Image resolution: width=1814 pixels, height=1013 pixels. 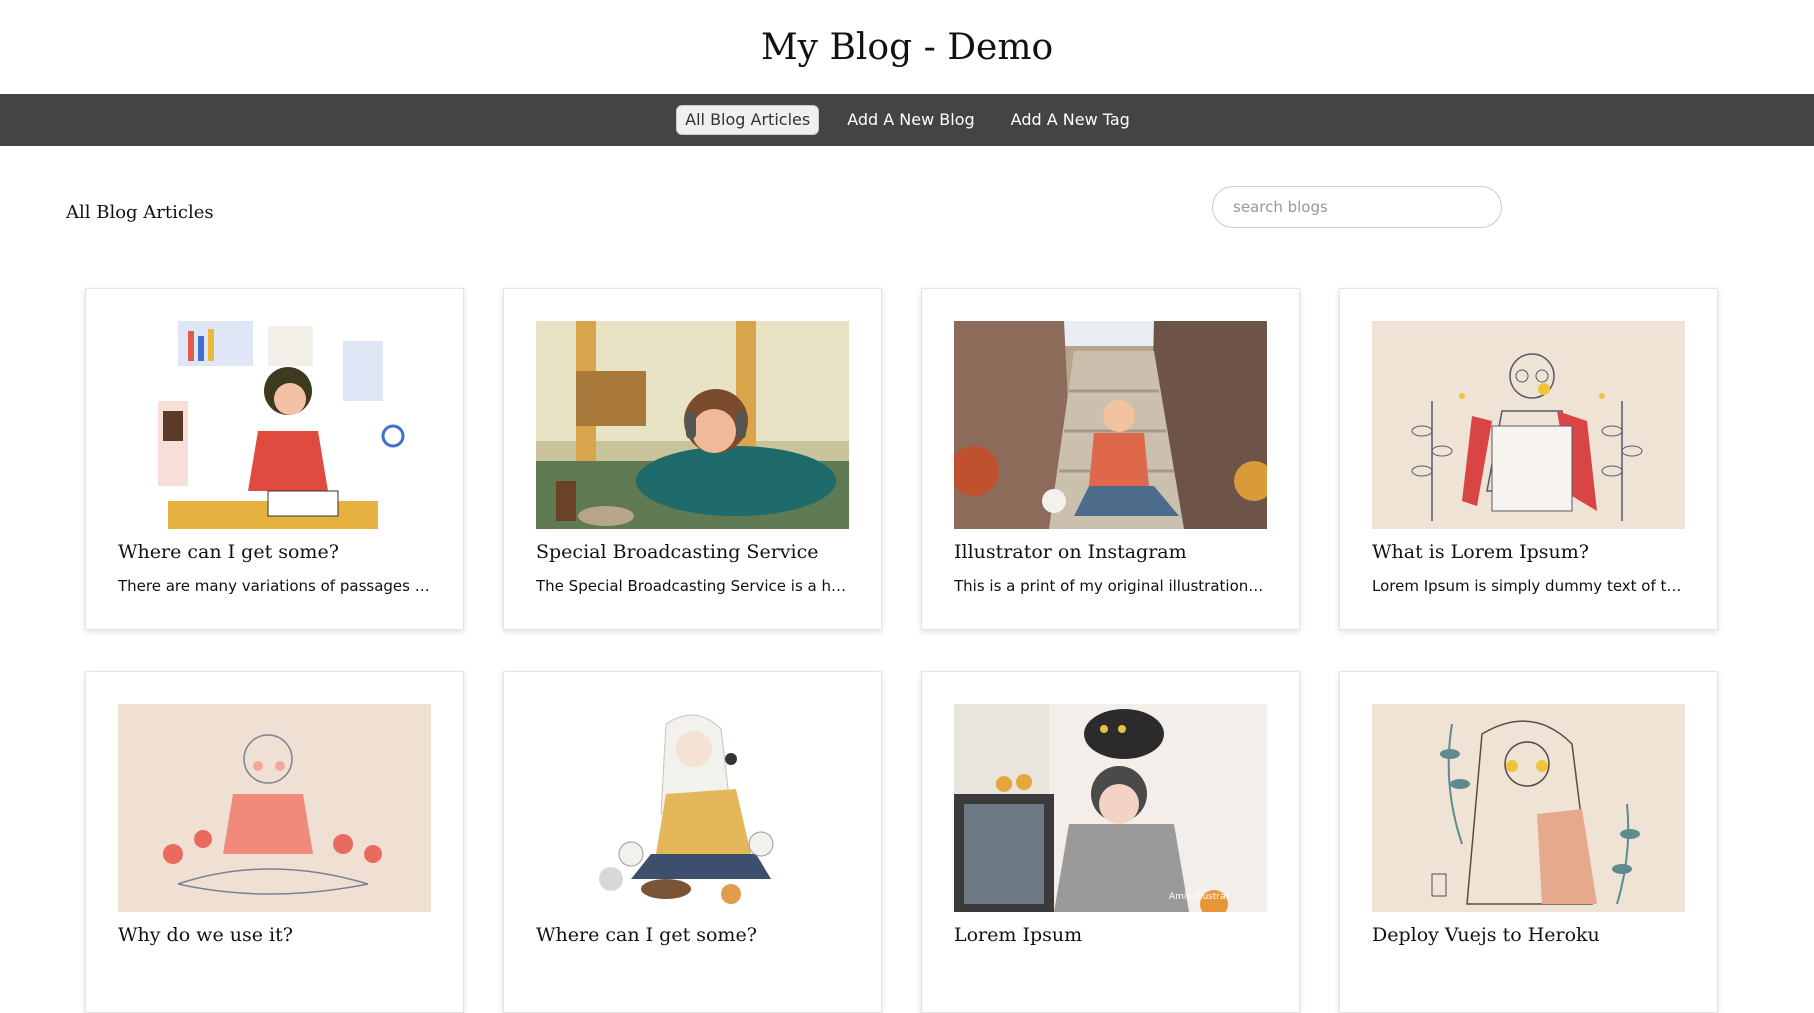 I want to click on article-card: Amie·Illustrat Lorem Ipsum, so click(x=1110, y=842).